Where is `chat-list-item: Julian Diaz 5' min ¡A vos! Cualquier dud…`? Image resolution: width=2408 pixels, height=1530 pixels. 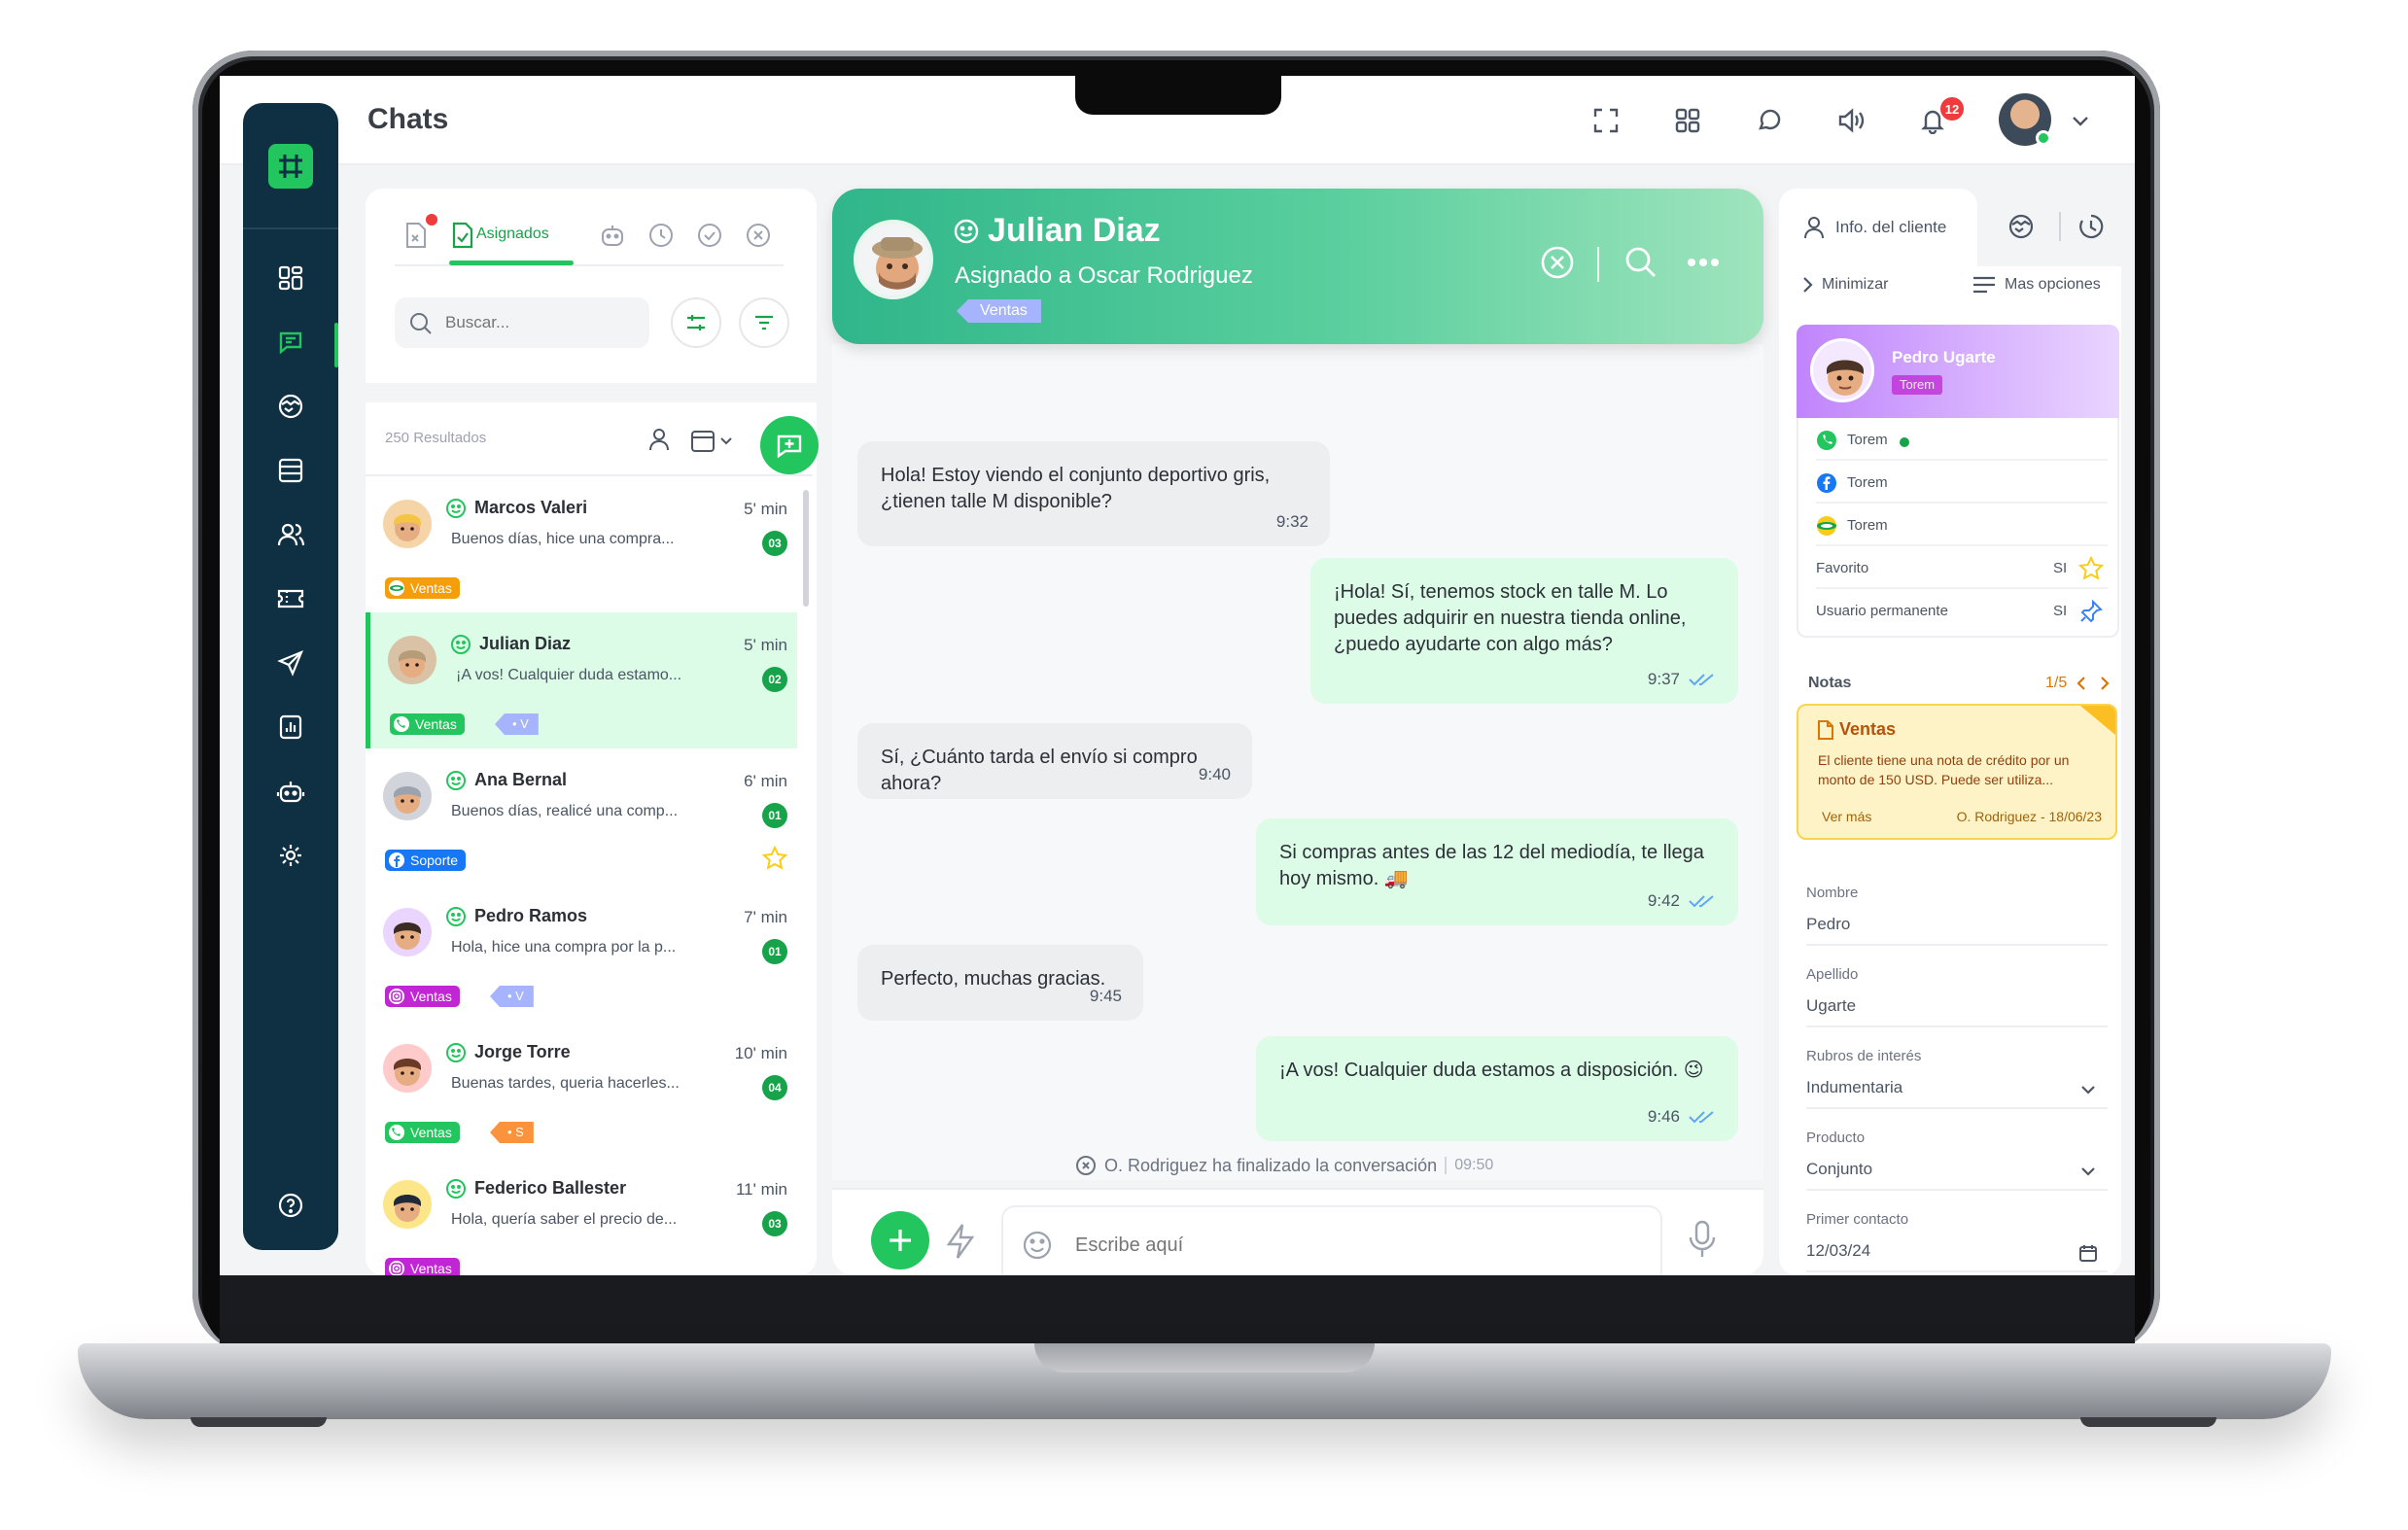
chat-list-item: Julian Diaz 5' min ¡A vos! Cualquier dud… is located at coordinates (581, 680).